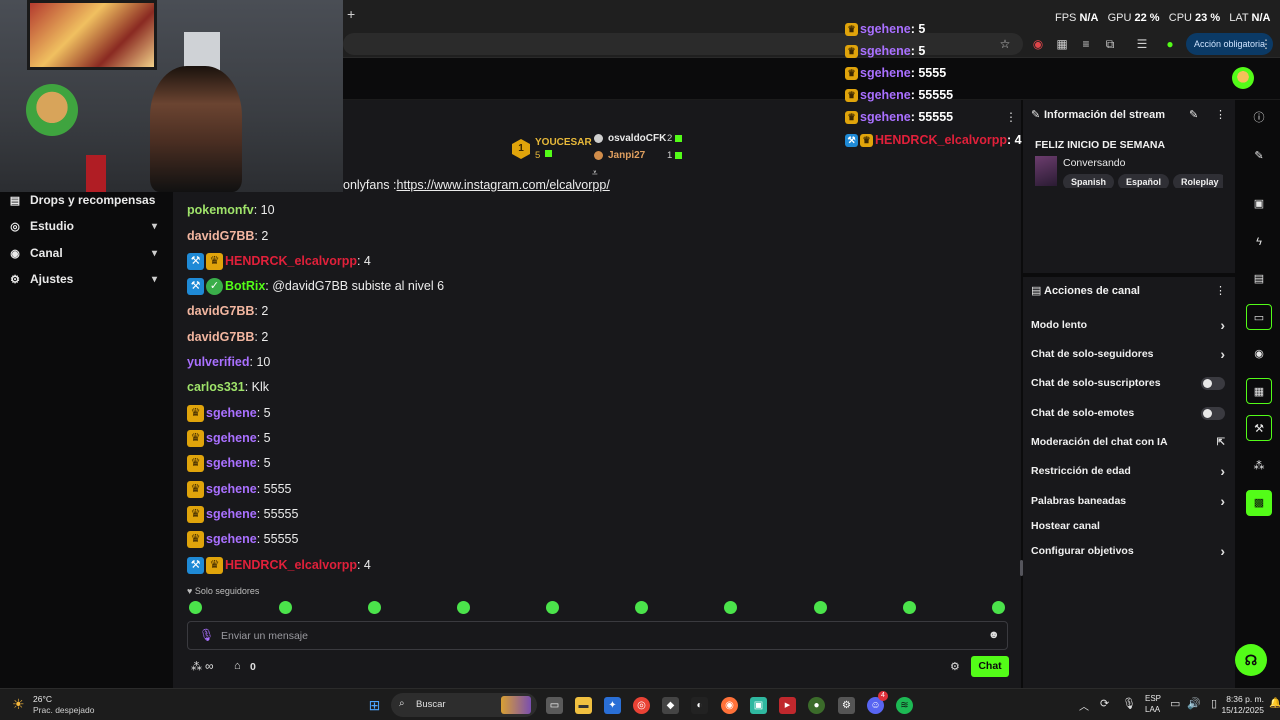  What do you see at coordinates (1144, 181) in the screenshot?
I see `tag: Español` at bounding box center [1144, 181].